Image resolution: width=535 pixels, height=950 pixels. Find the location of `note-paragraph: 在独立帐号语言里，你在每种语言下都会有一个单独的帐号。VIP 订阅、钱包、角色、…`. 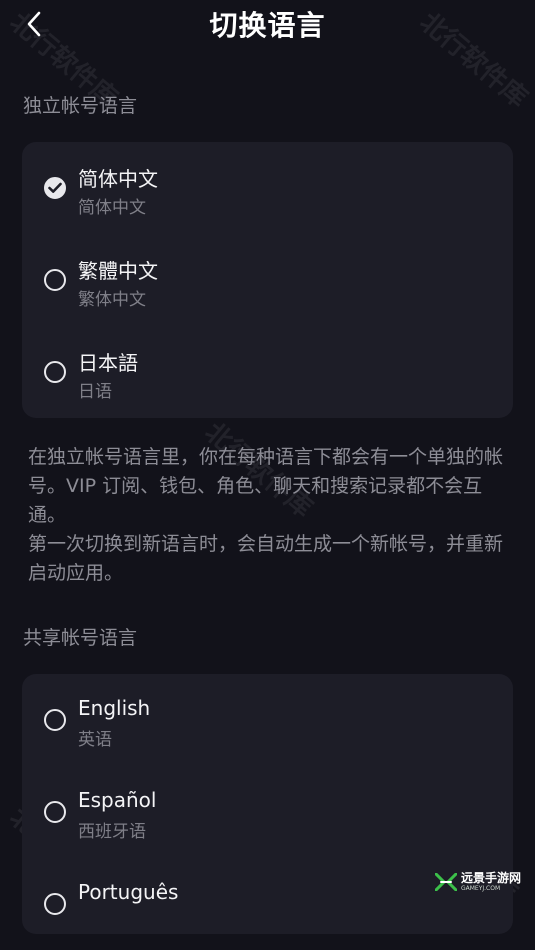

note-paragraph: 在独立帐号语言里，你在每种语言下都会有一个单独的帐号。VIP 订阅、钱包、角色、… is located at coordinates (266, 486).